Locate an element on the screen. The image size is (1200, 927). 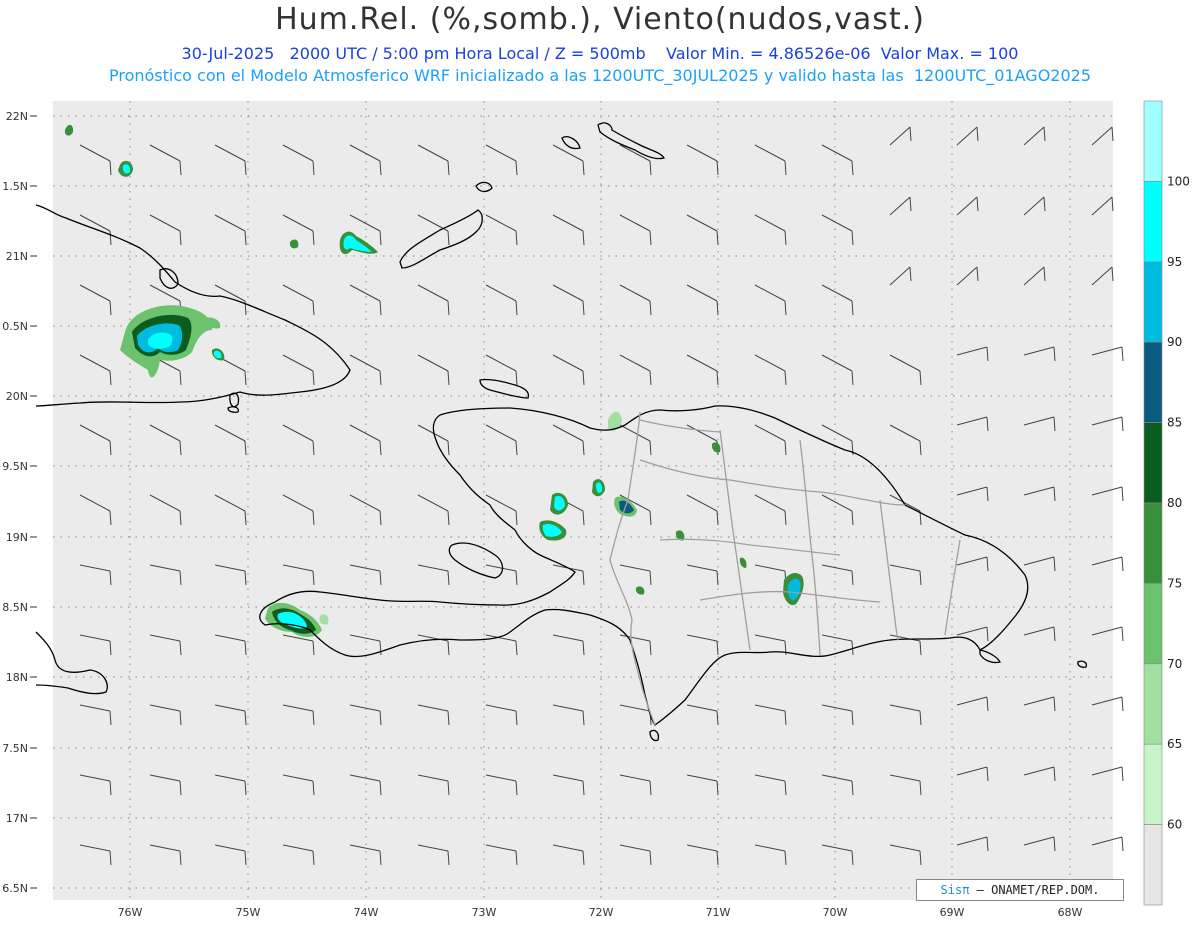
lon-label: 69W is located at coordinates (952, 912).